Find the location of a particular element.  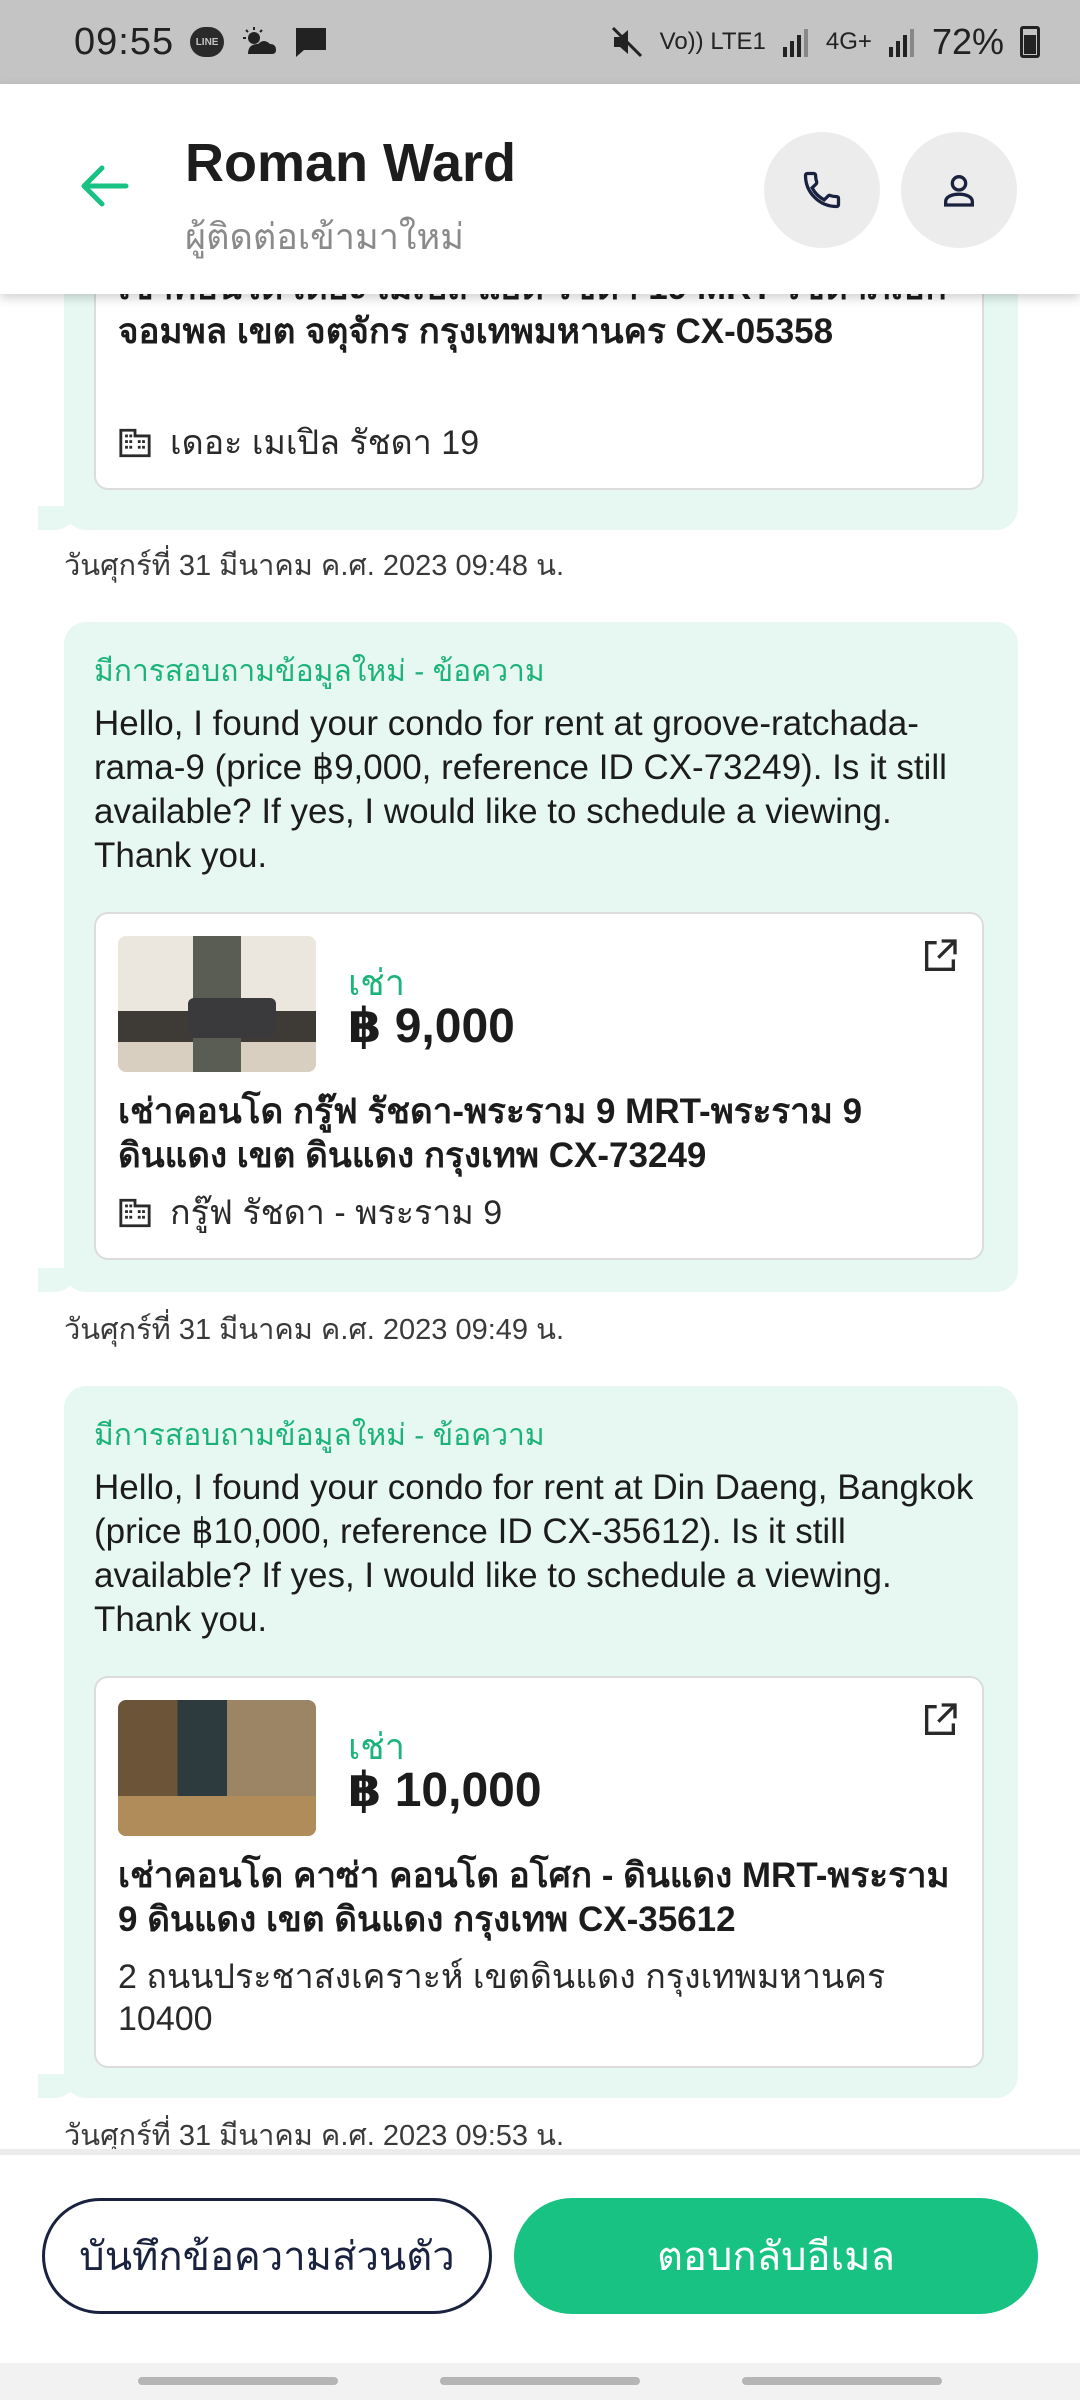

system-nav-bar is located at coordinates (540, 2381).